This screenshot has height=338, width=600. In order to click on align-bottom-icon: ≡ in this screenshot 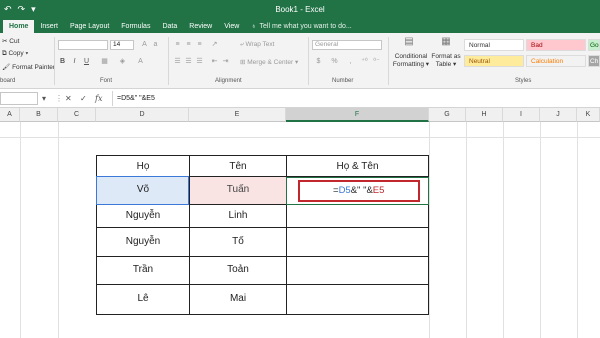, I will do `click(199, 44)`.